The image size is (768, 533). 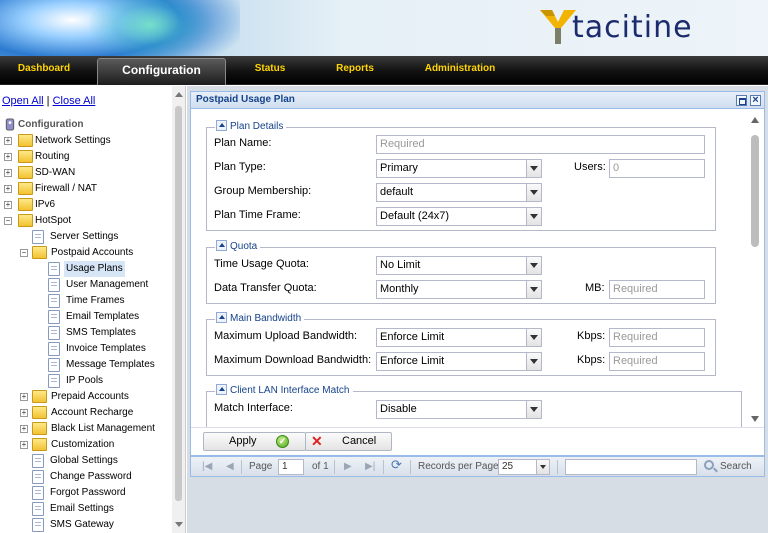 I want to click on plan-time-frame-select: Default (24x7), so click(x=459, y=216).